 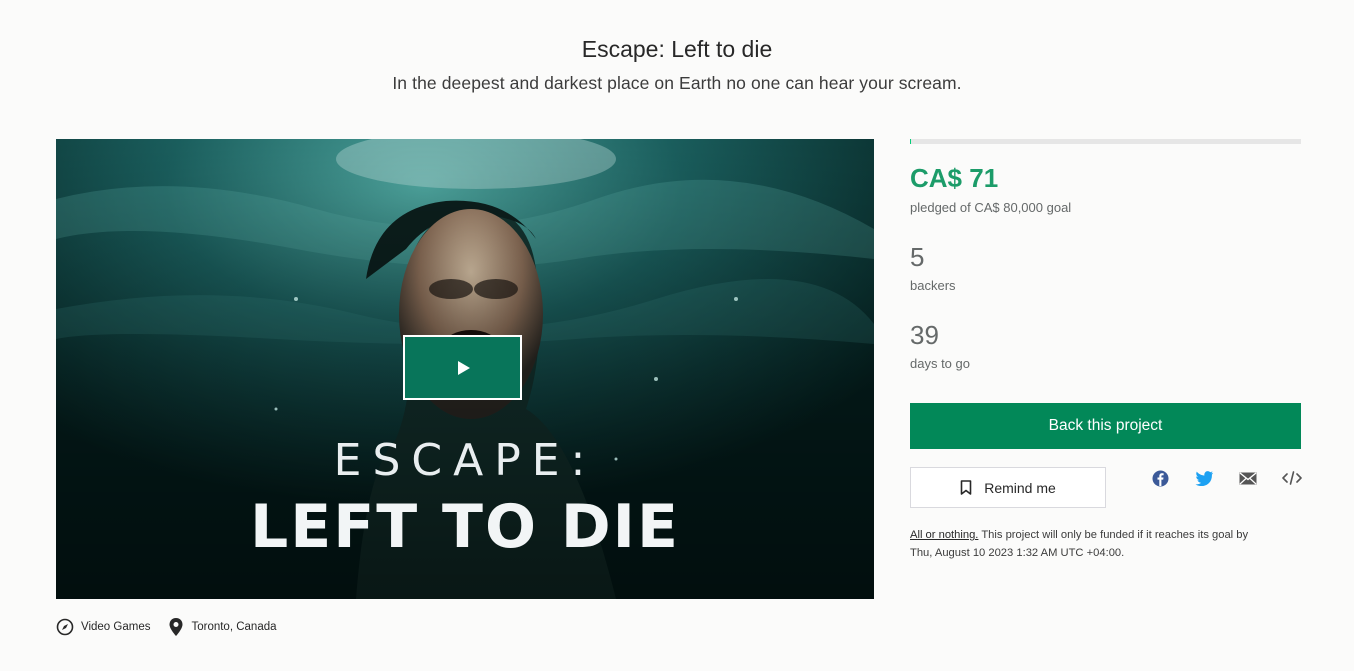 I want to click on category-label: Video Games, so click(x=116, y=627).